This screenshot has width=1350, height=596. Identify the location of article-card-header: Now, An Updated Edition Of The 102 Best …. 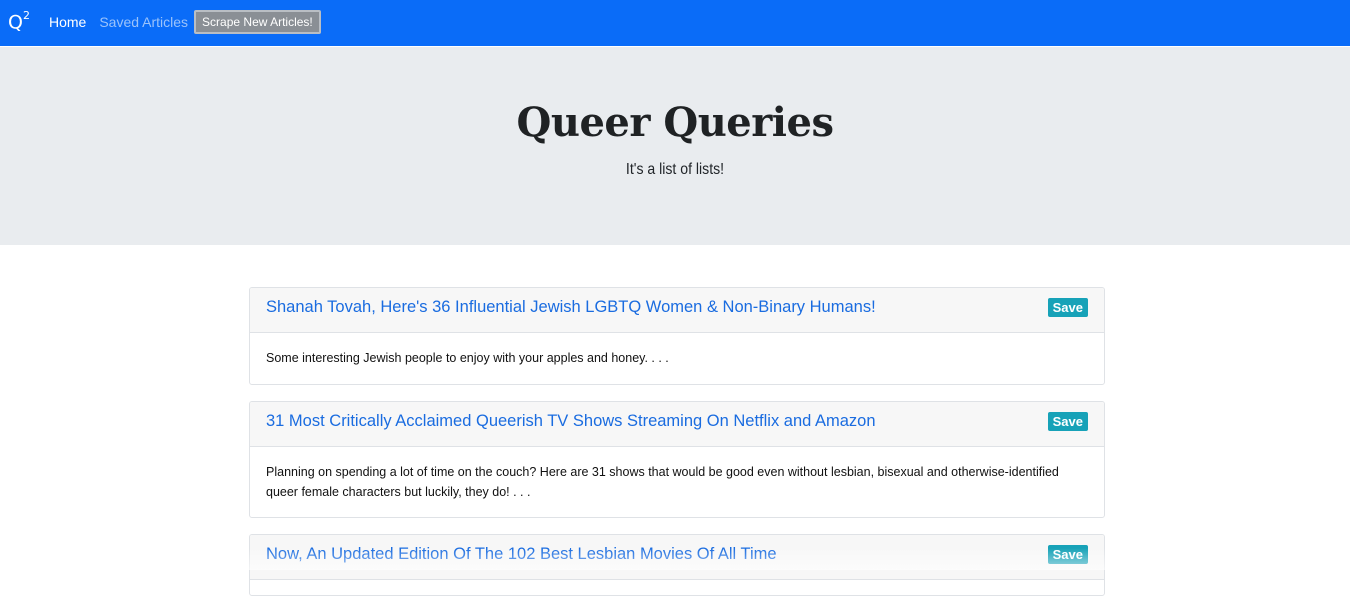
(677, 557).